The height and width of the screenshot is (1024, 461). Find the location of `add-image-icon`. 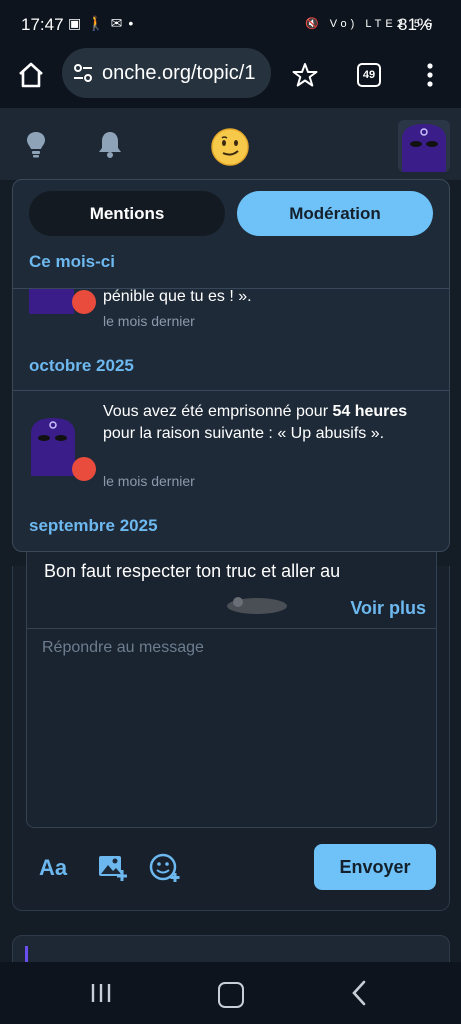

add-image-icon is located at coordinates (112, 867).